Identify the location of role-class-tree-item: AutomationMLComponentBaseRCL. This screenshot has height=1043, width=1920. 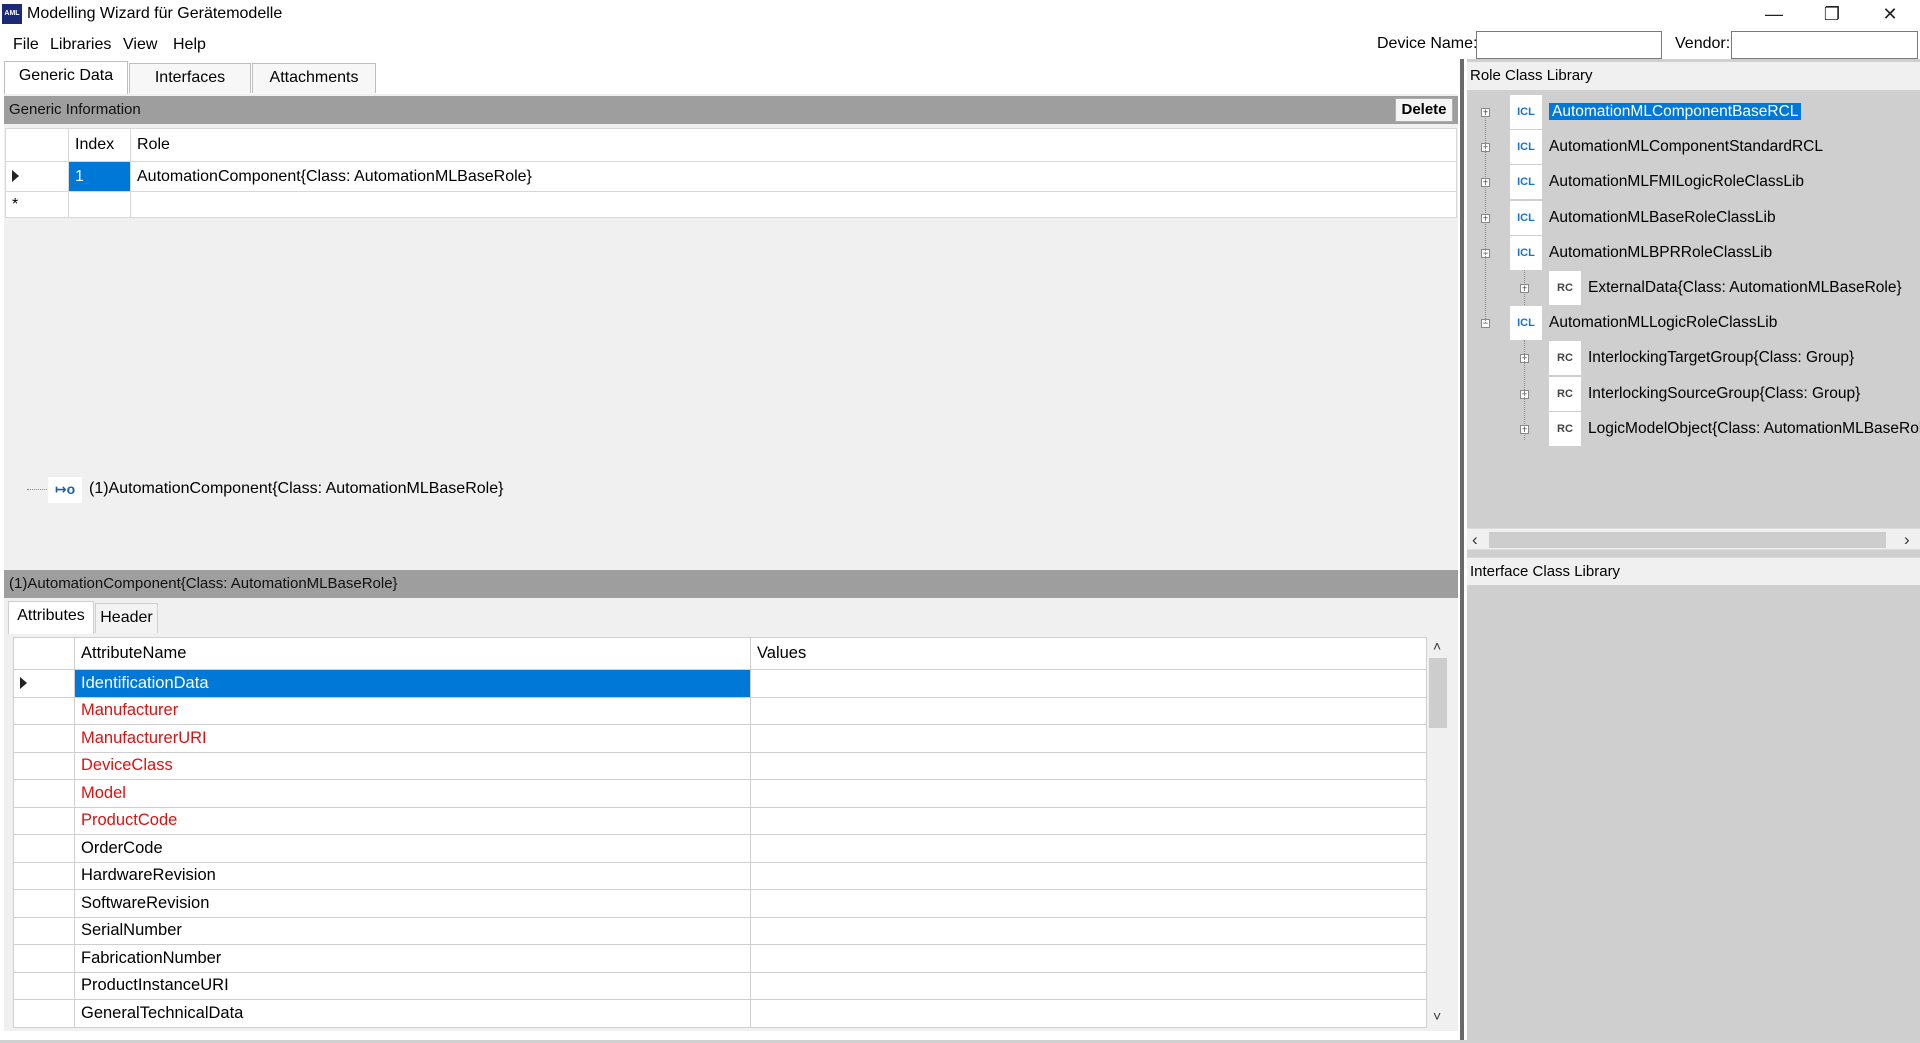
(1675, 112).